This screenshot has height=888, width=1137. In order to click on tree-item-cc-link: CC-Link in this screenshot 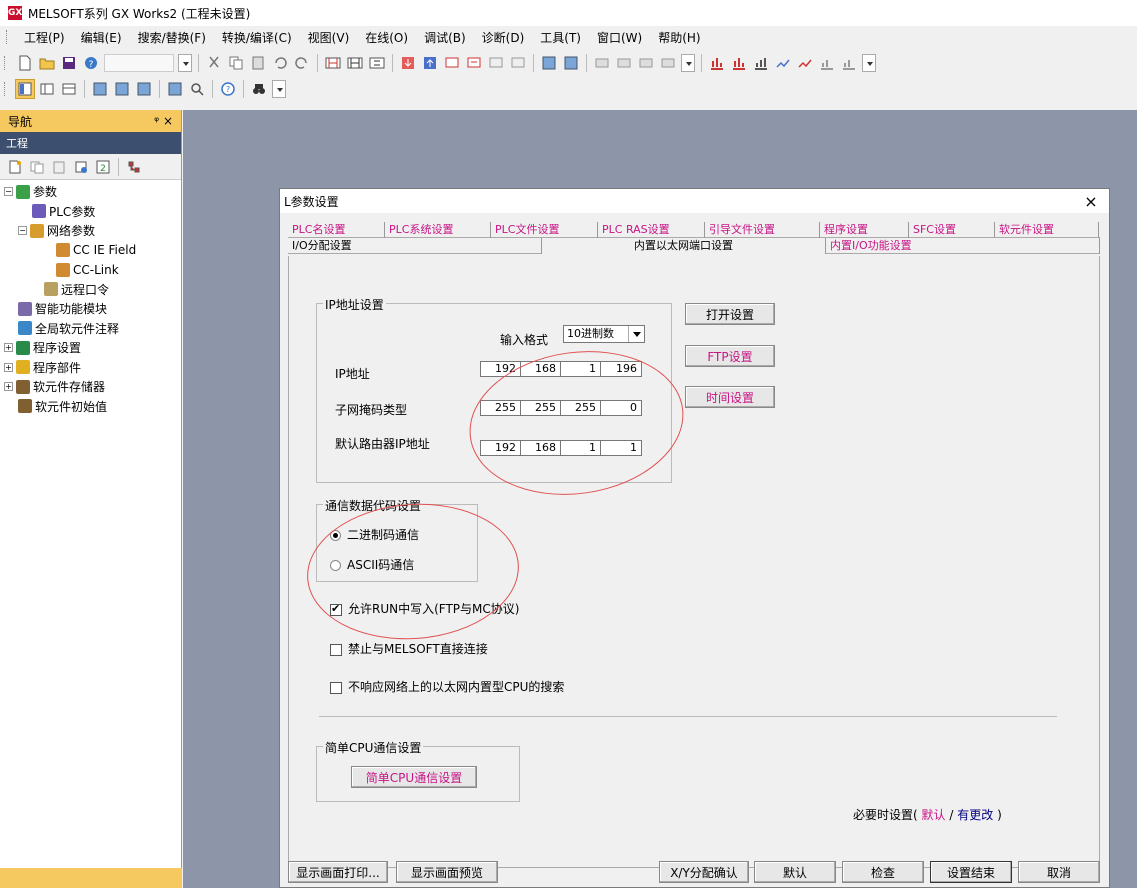, I will do `click(92, 270)`.